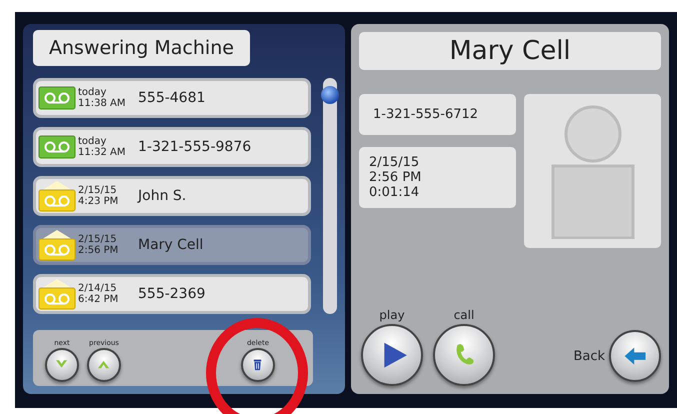  What do you see at coordinates (464, 315) in the screenshot?
I see `button-label: call` at bounding box center [464, 315].